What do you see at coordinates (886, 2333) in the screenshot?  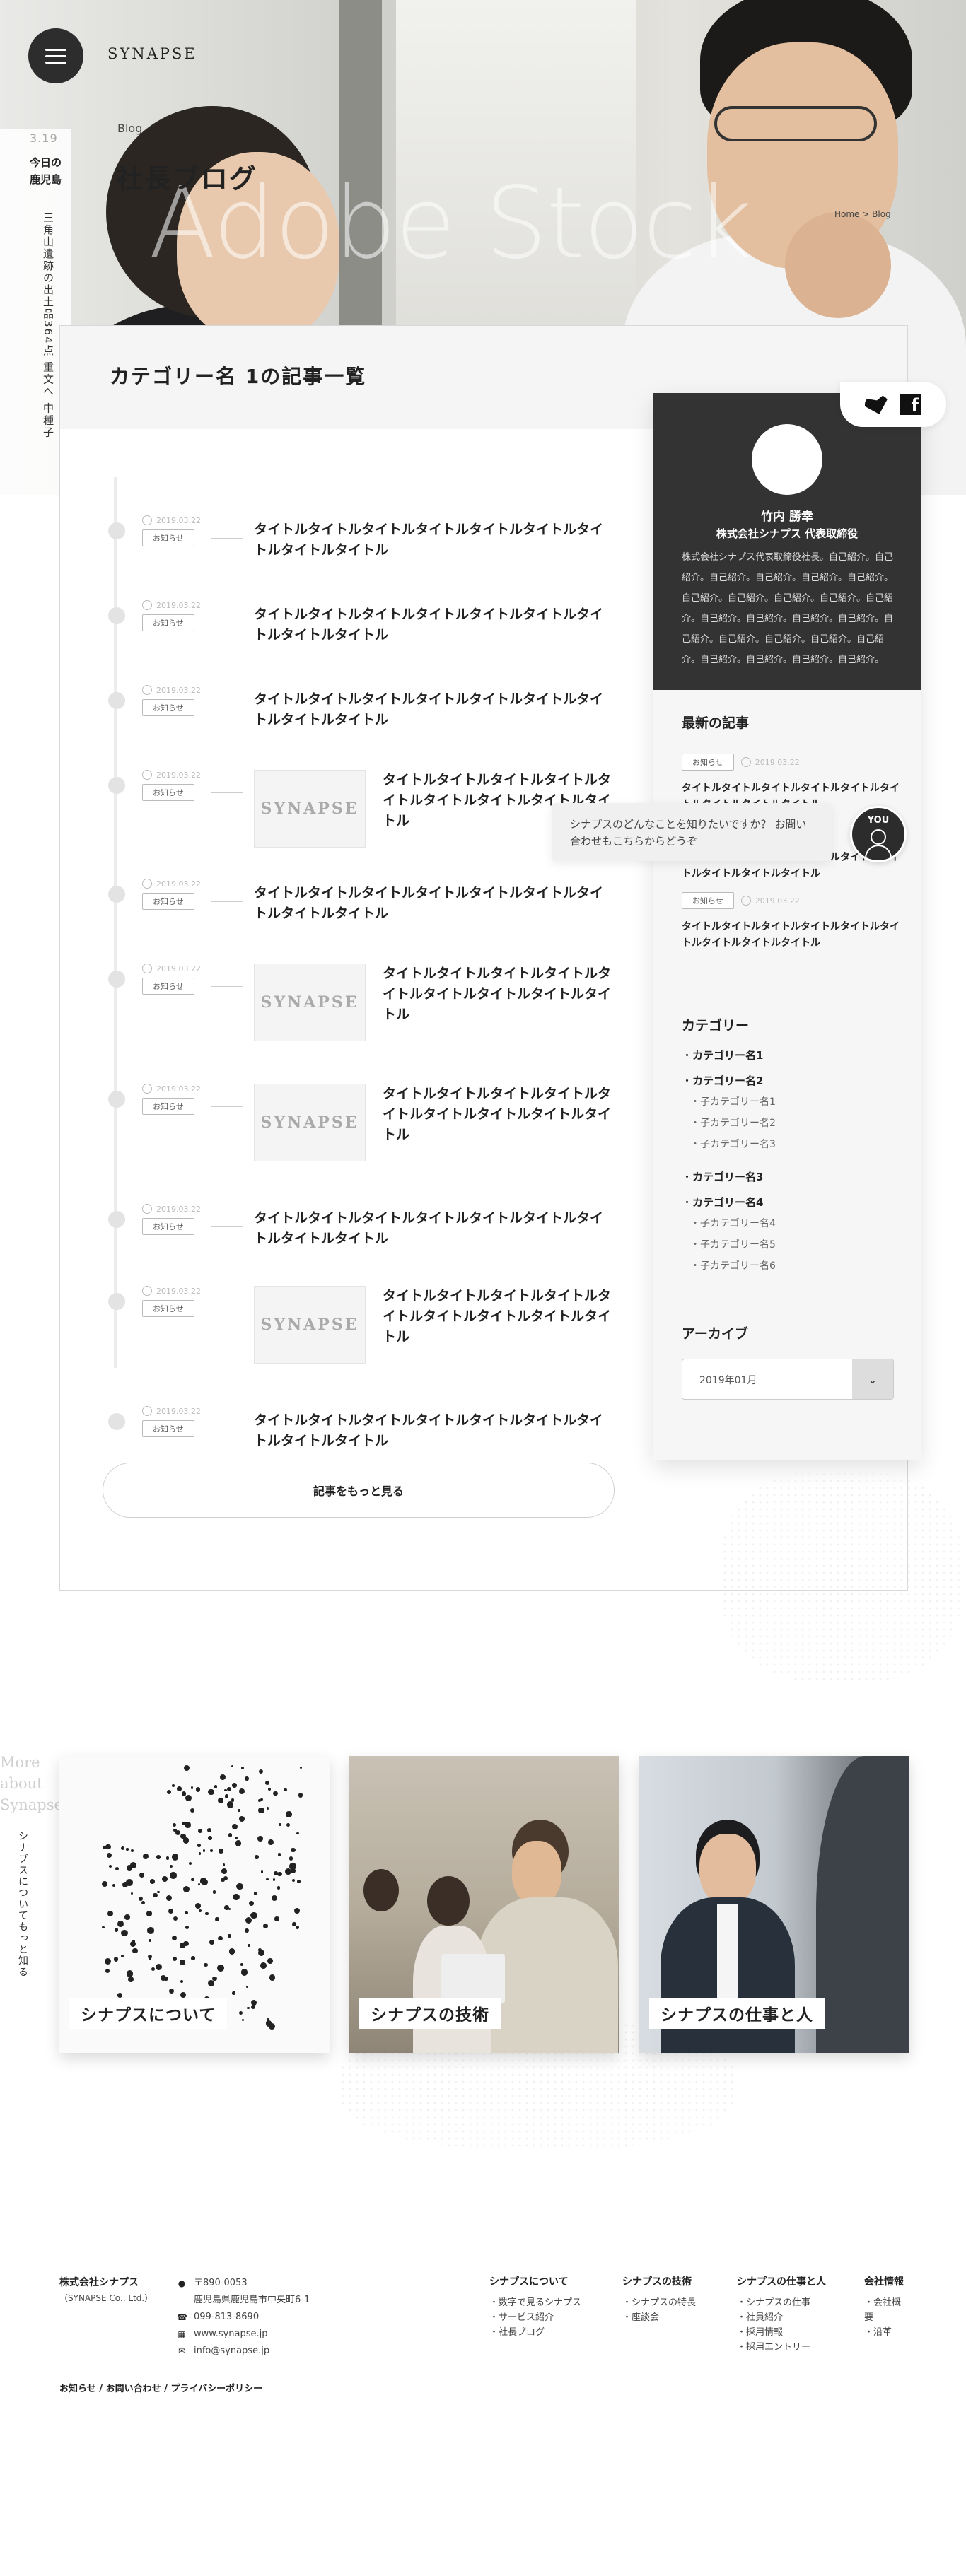 I see `footer-link: ・沿革` at bounding box center [886, 2333].